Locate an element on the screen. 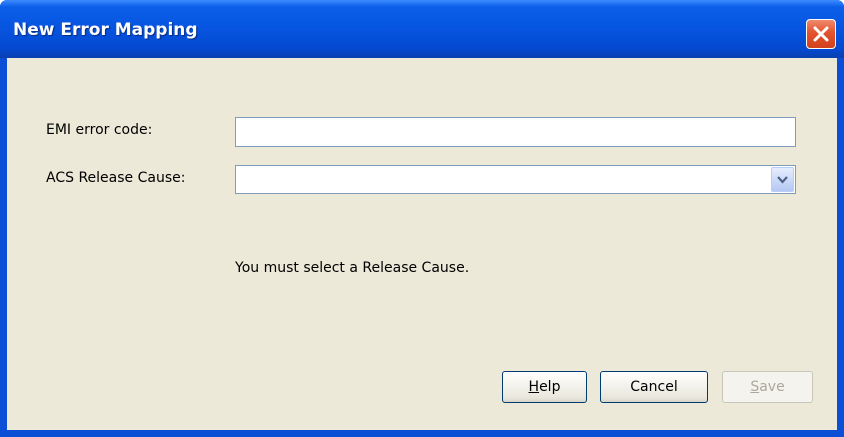 The width and height of the screenshot is (844, 437). acs-release-cause-label: ACS Release Cause: is located at coordinates (116, 178).